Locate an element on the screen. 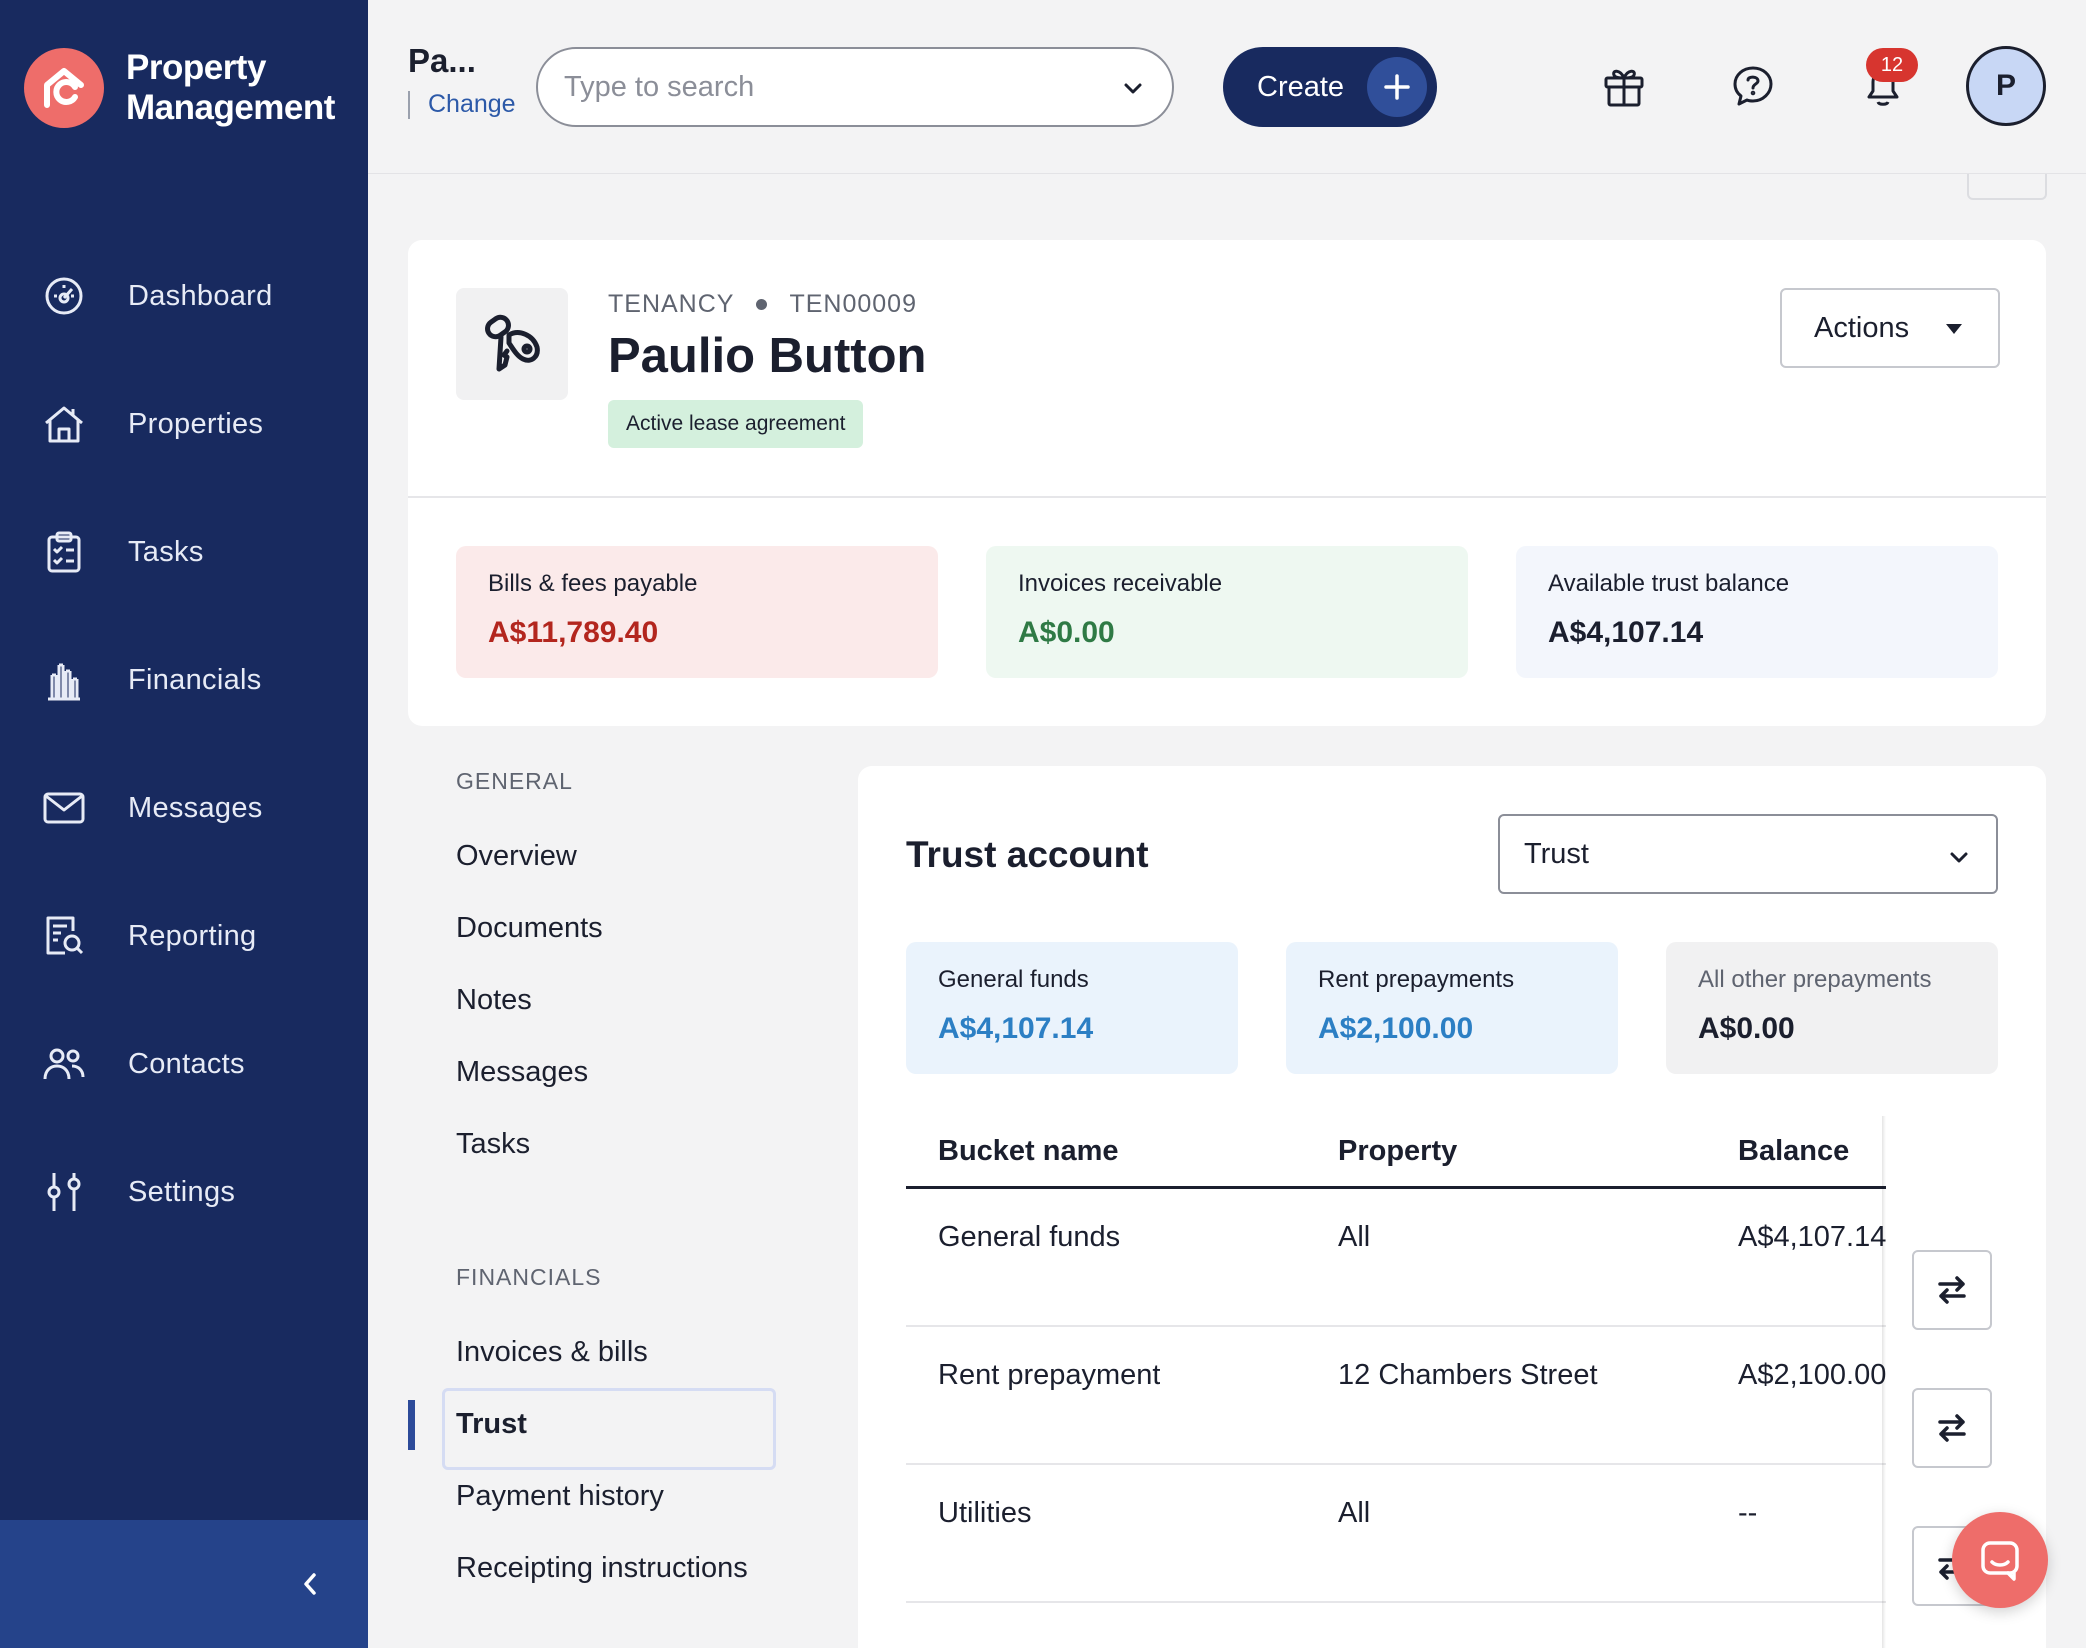 The height and width of the screenshot is (1648, 2086). avatar-initial: P is located at coordinates (2005, 85).